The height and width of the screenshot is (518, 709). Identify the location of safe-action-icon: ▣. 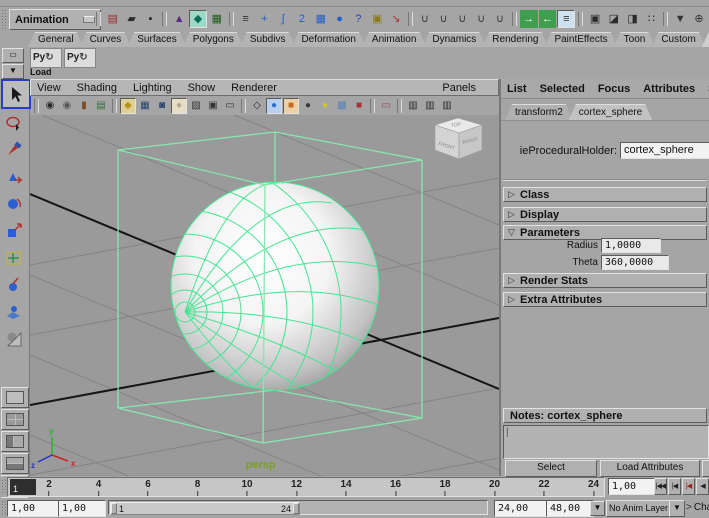
(213, 106).